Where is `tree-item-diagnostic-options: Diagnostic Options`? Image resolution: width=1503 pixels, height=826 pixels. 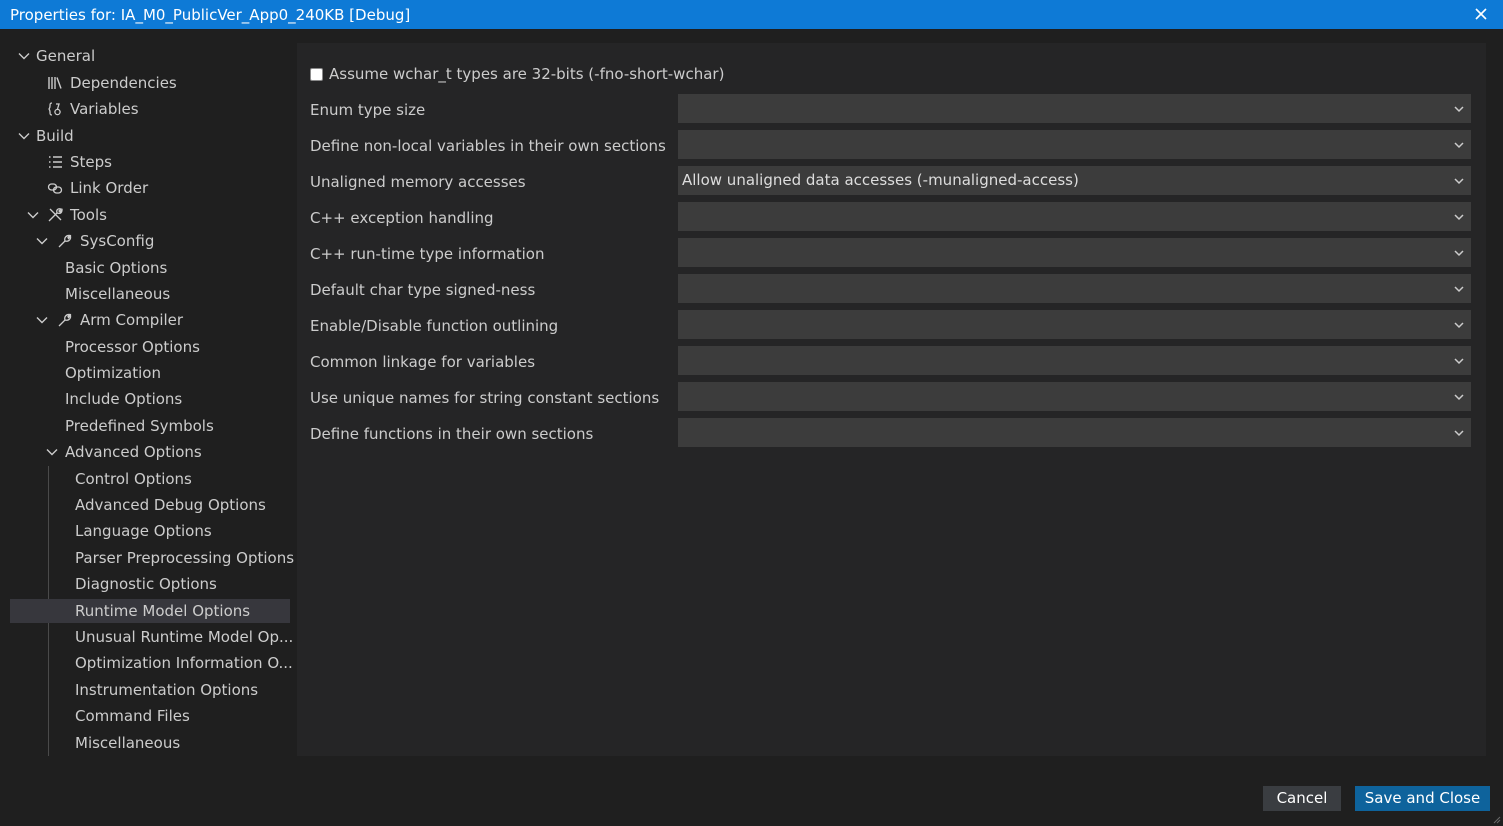 tree-item-diagnostic-options: Diagnostic Options is located at coordinates (150, 584).